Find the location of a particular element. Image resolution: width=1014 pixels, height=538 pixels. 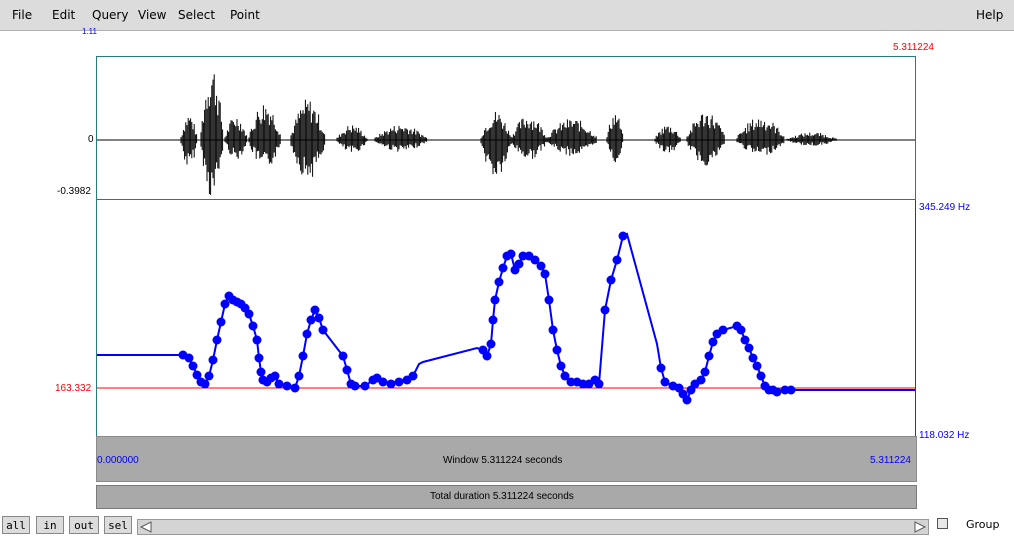

waveform-zero-label: 0 is located at coordinates (91, 139).